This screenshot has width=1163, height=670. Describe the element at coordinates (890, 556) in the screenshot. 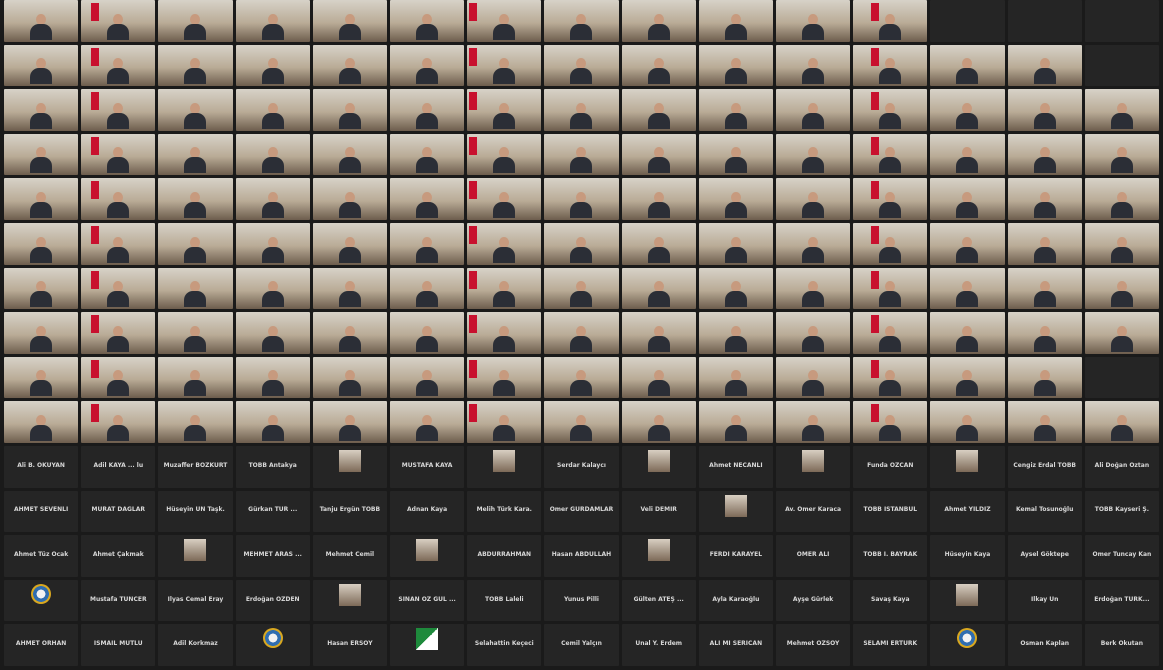

I see `participant-name-tile: TOBB İ. BAYRAK` at that location.